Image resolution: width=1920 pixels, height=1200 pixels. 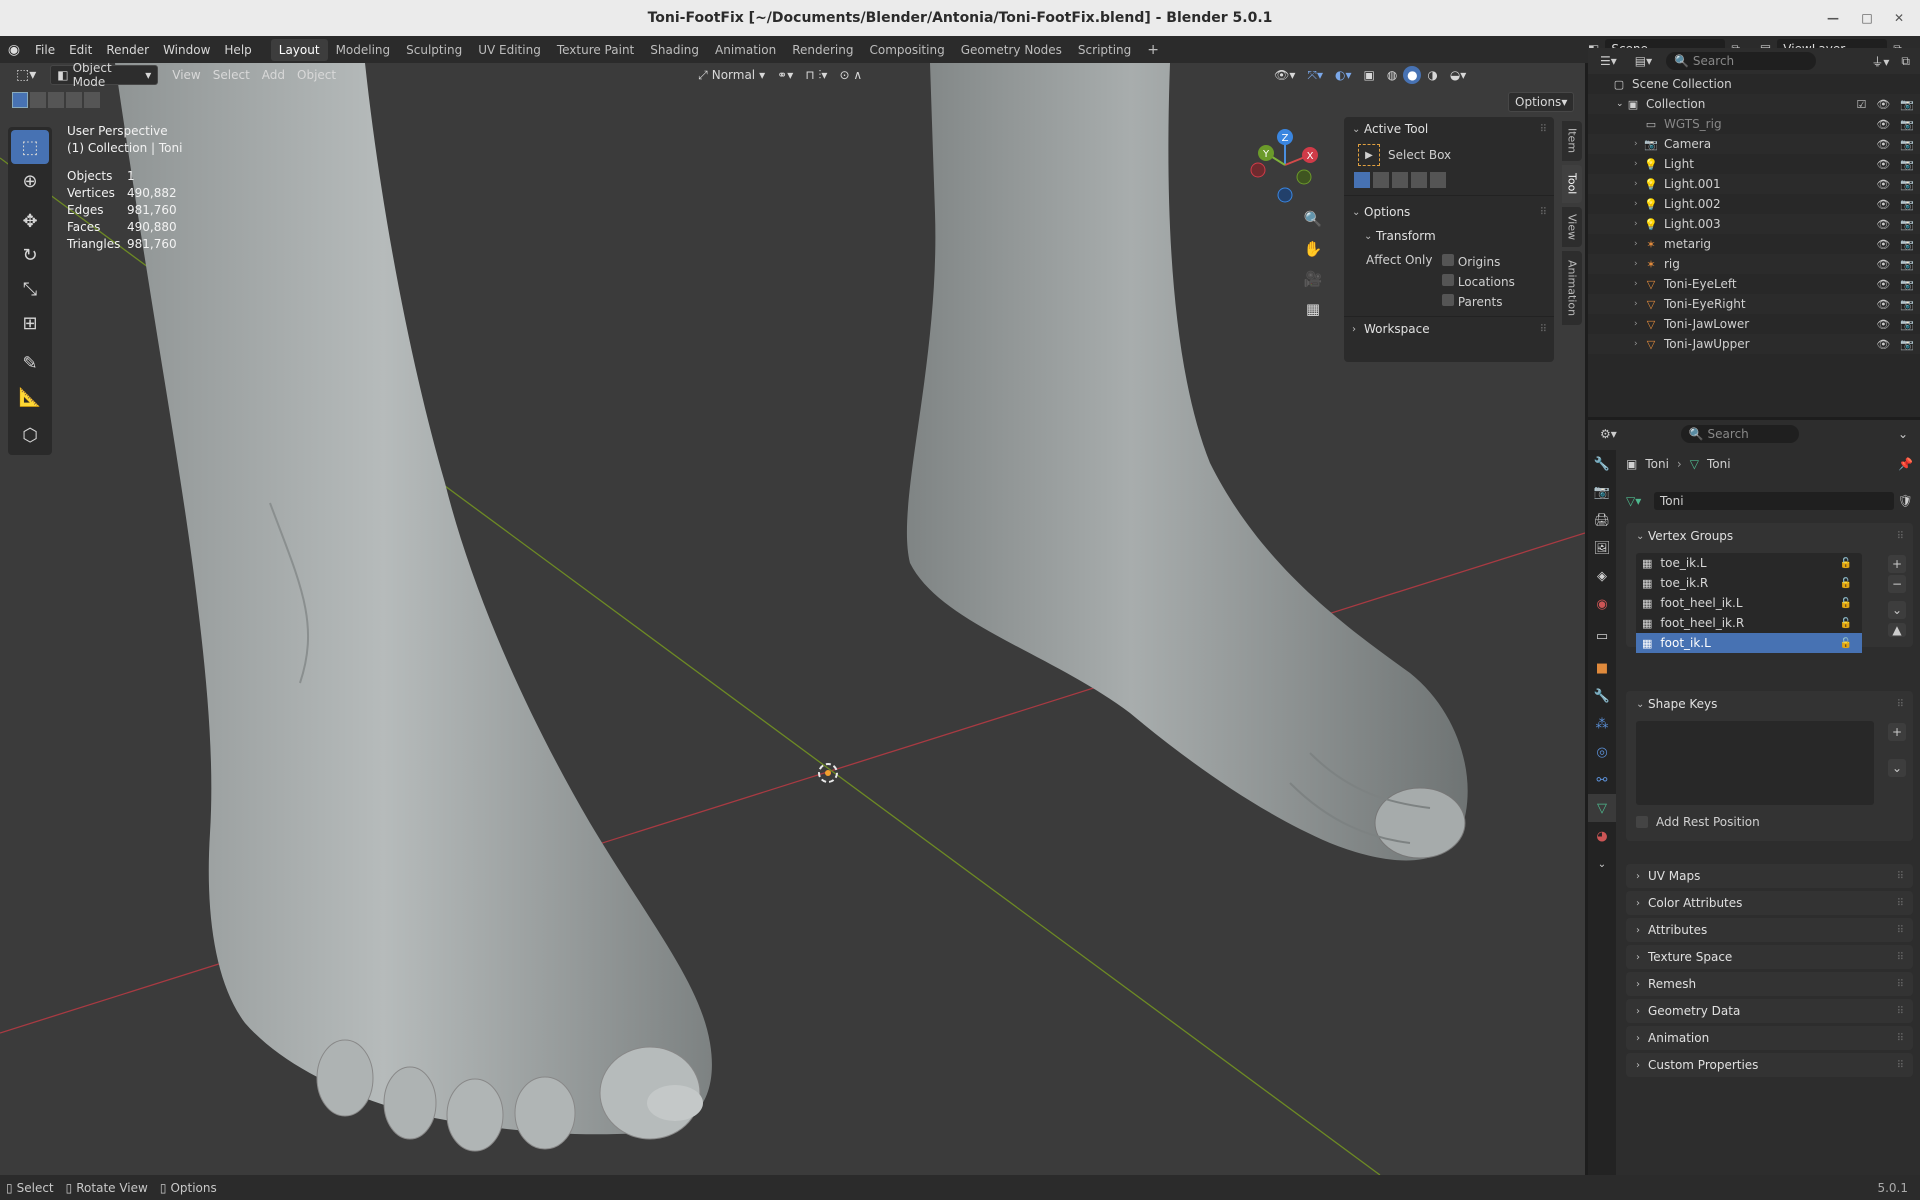 I want to click on shape-key-specials-icon: ⌄, so click(x=1897, y=768).